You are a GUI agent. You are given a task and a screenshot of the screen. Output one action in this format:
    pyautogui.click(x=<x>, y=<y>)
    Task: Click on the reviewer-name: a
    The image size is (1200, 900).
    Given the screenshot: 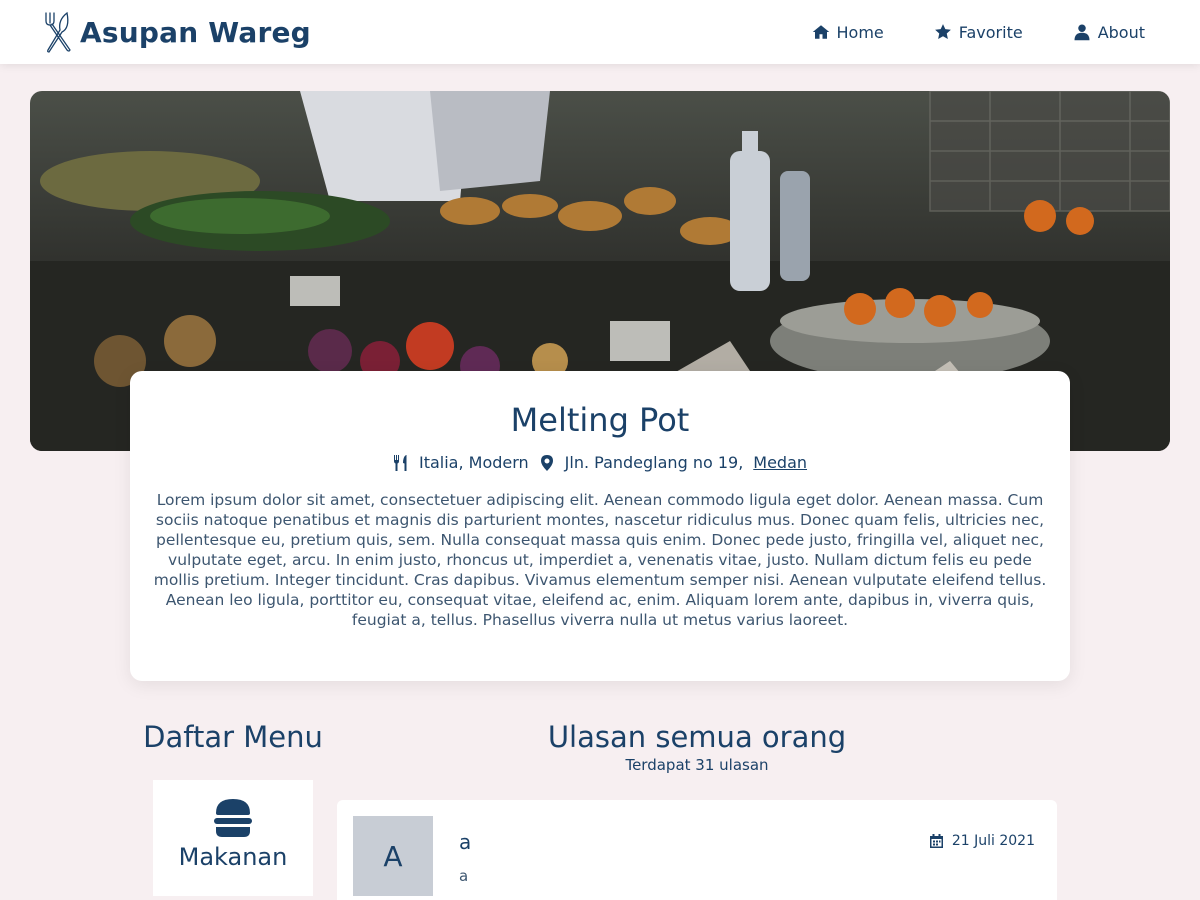 What is the action you would take?
    pyautogui.click(x=465, y=842)
    